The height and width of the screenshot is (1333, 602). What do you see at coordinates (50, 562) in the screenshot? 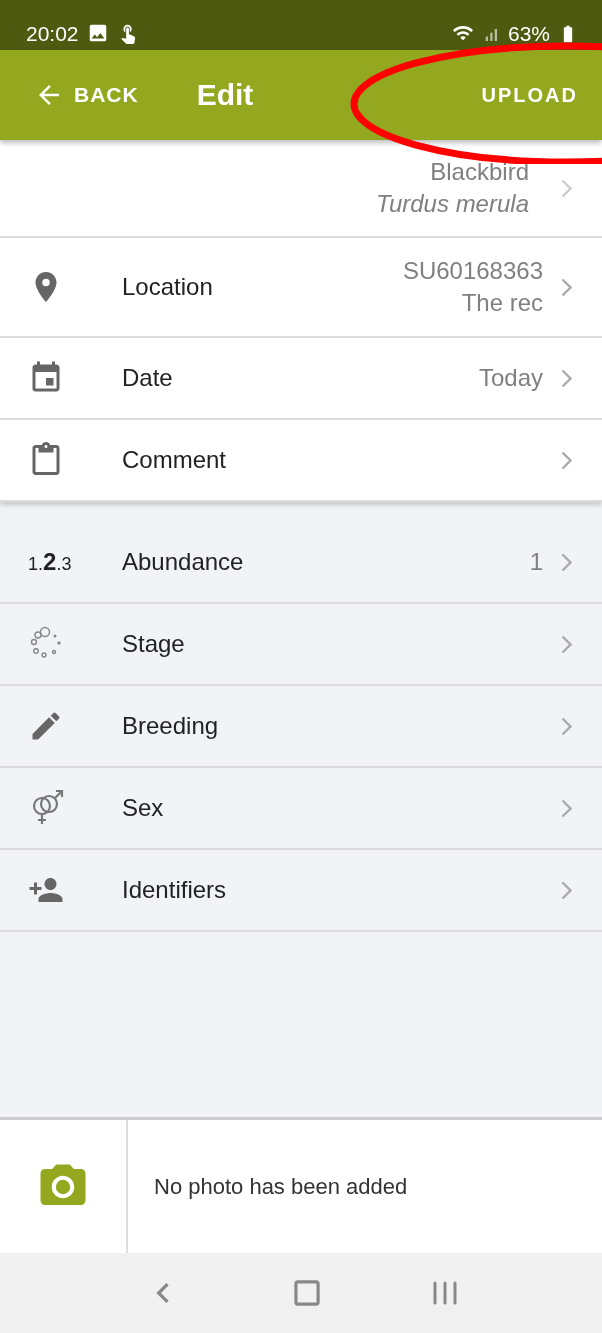
I see `numbers-icon: 1.2.3` at bounding box center [50, 562].